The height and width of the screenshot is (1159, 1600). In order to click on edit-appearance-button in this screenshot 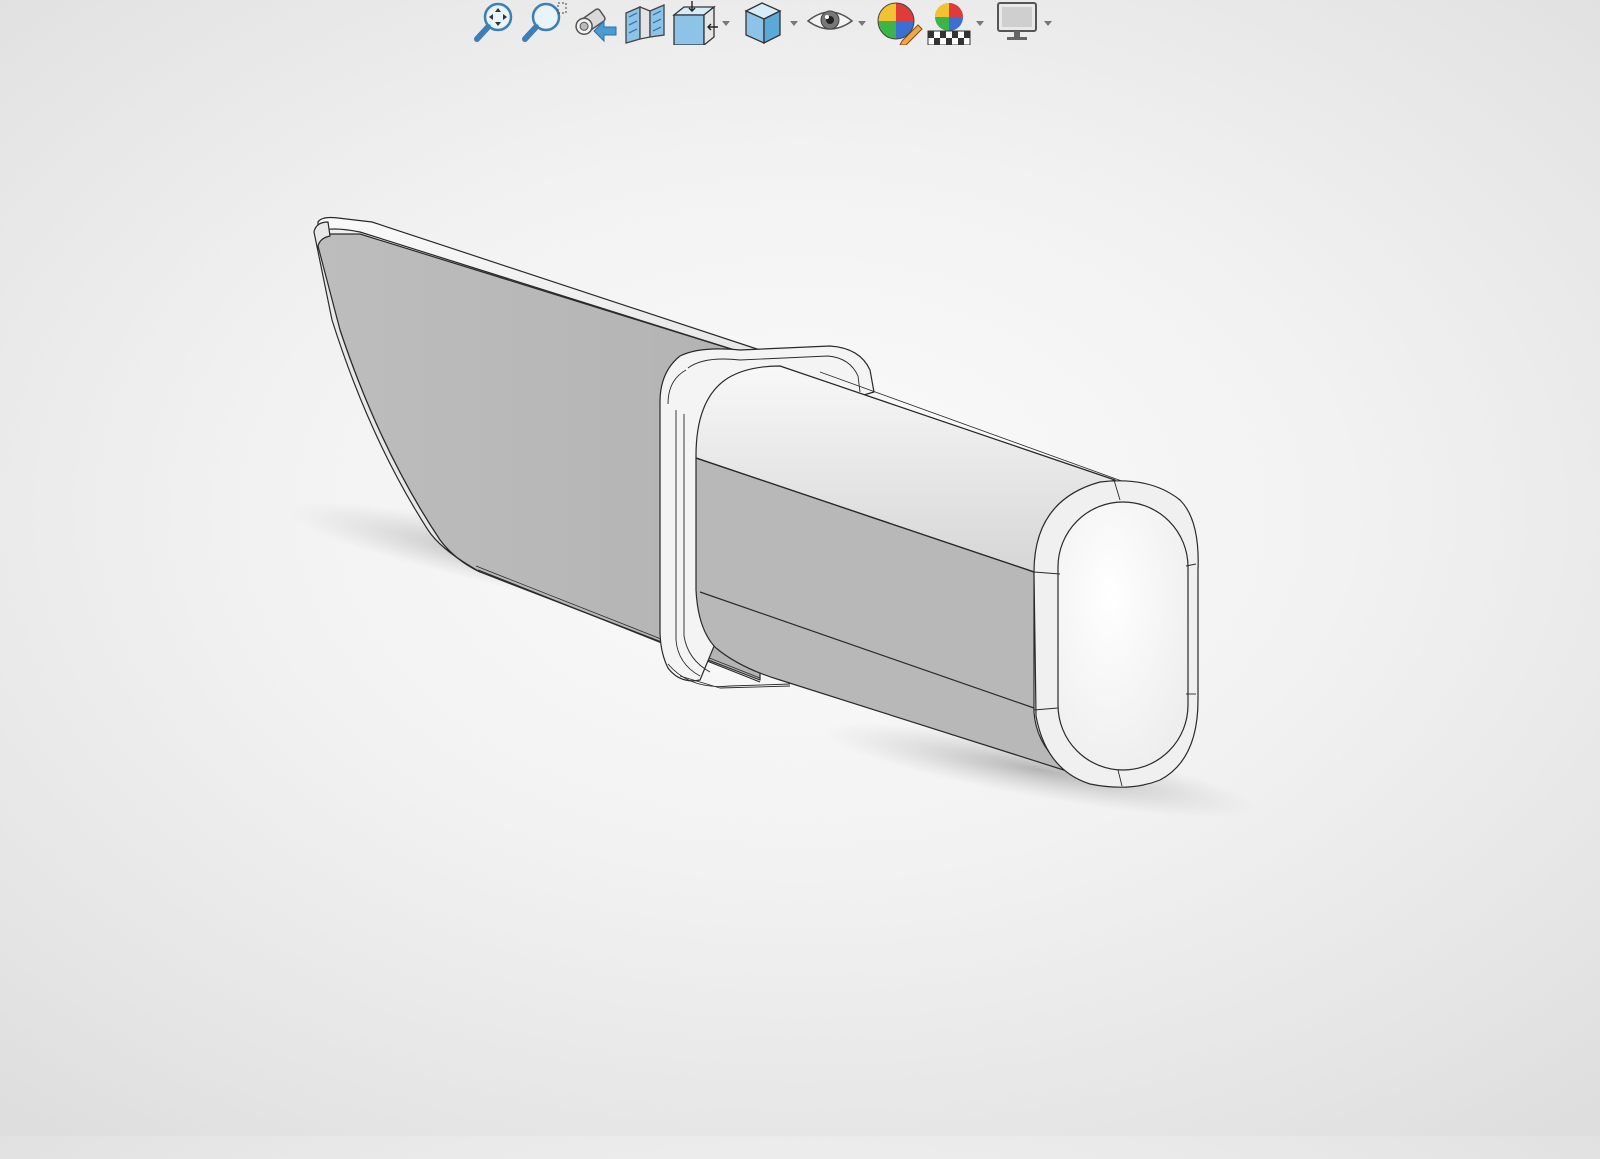, I will do `click(899, 23)`.